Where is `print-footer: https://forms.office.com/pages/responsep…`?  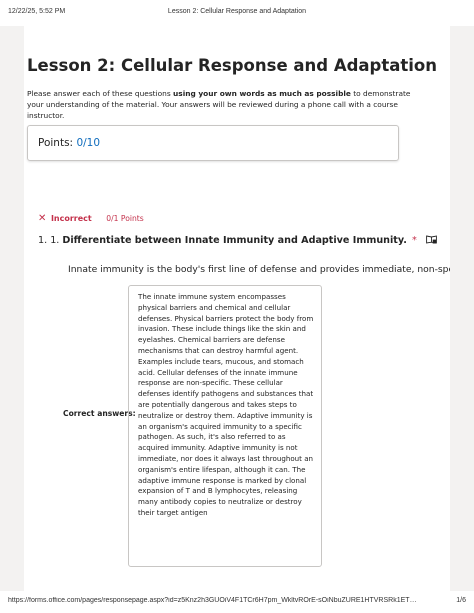
print-footer: https://forms.office.com/pages/responsep… is located at coordinates (237, 602).